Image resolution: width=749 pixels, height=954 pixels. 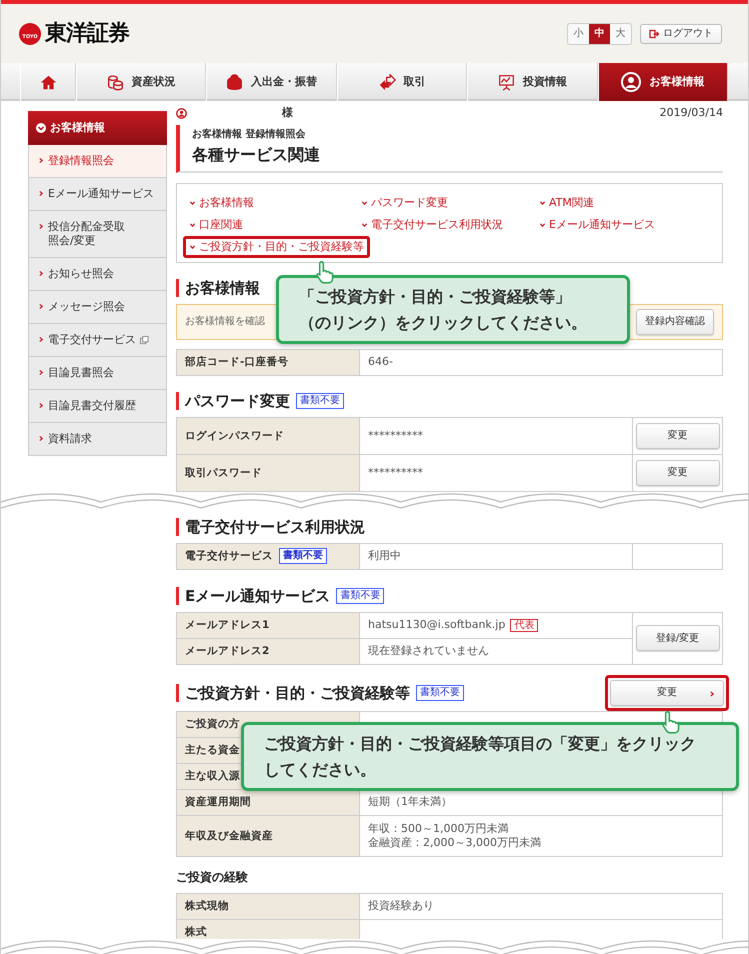 What do you see at coordinates (97, 373) in the screenshot?
I see `sidebar-item: 目論見書照会` at bounding box center [97, 373].